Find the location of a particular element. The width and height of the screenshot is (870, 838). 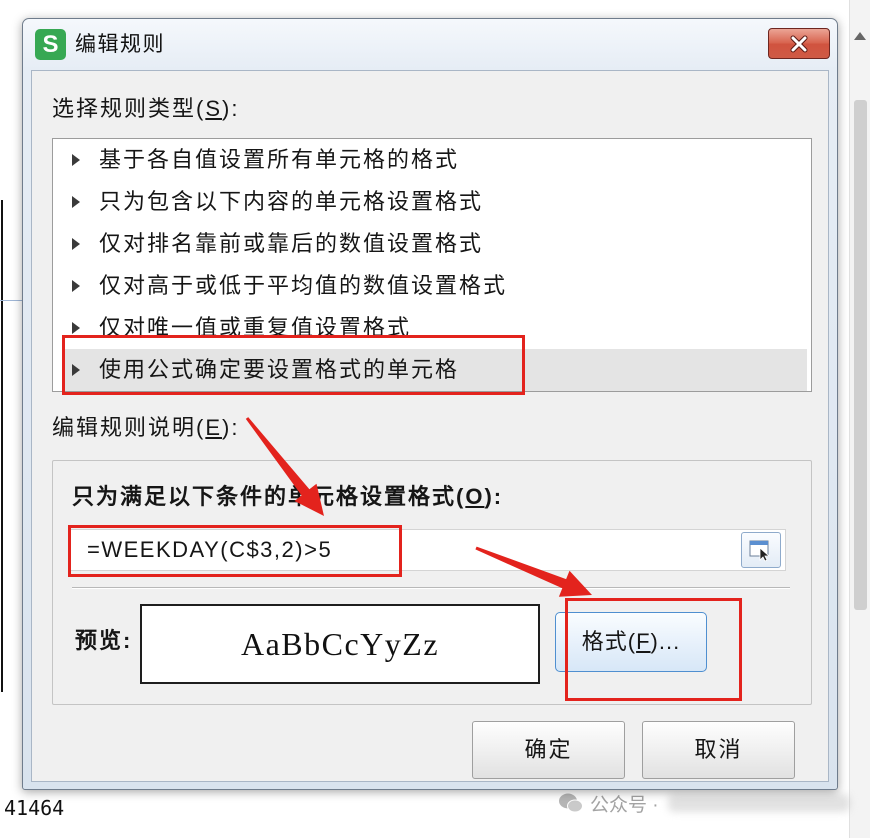

watermark-obscured-text is located at coordinates (759, 803).